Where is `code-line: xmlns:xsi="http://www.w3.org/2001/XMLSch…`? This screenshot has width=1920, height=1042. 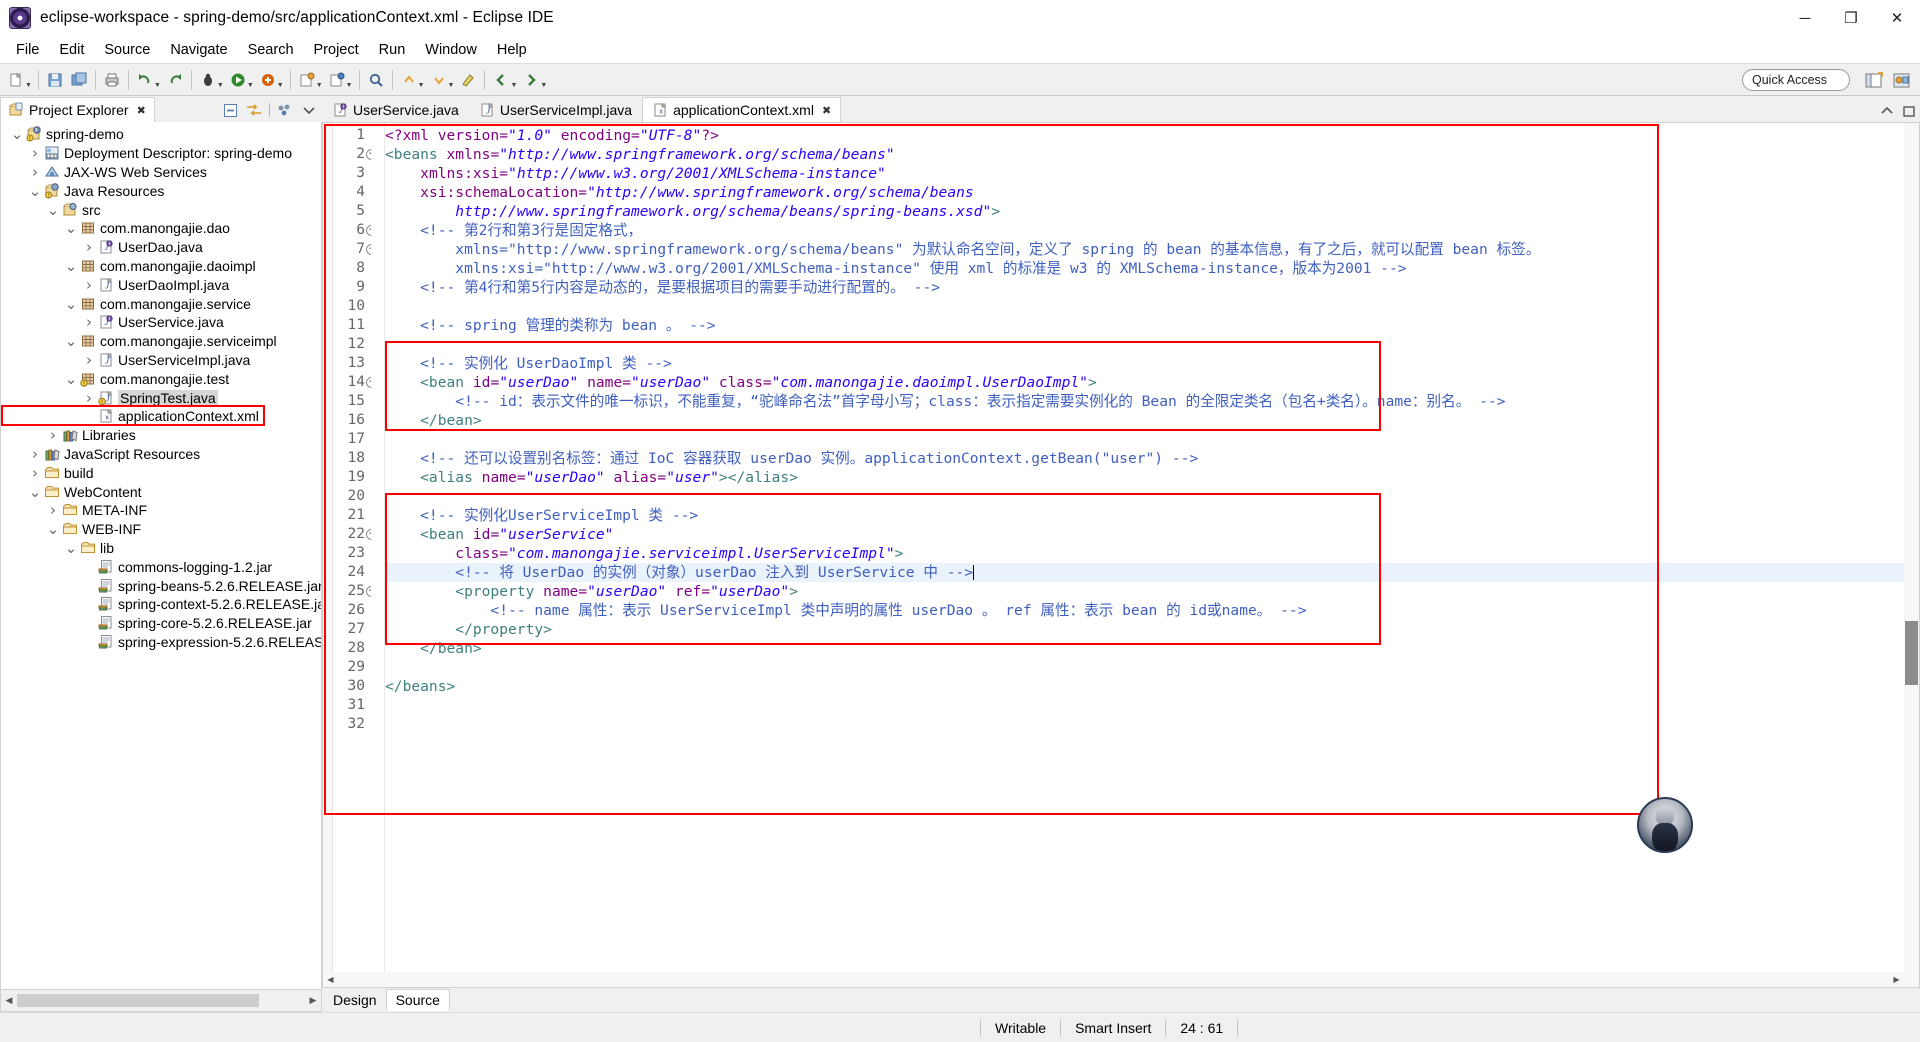 code-line: xmlns:xsi="http://www.w3.org/2001/XMLSch… is located at coordinates (1152, 268).